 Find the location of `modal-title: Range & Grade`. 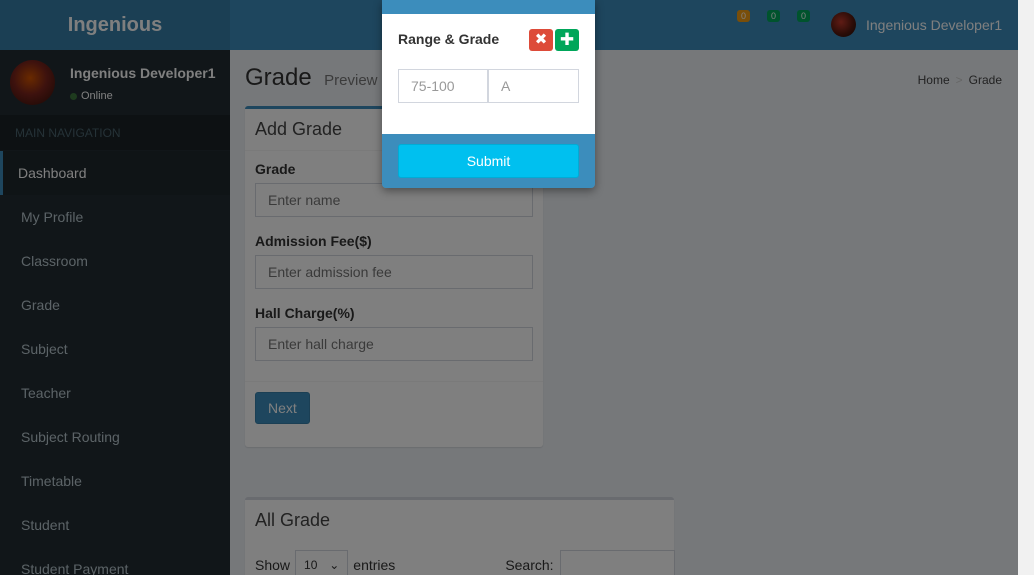

modal-title: Range & Grade is located at coordinates (449, 39).